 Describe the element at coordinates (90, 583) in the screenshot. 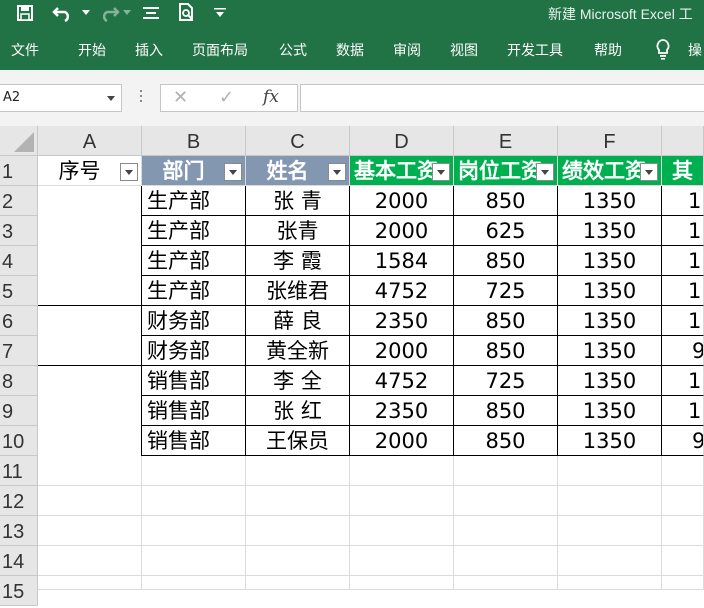

I see `cell-a15` at that location.